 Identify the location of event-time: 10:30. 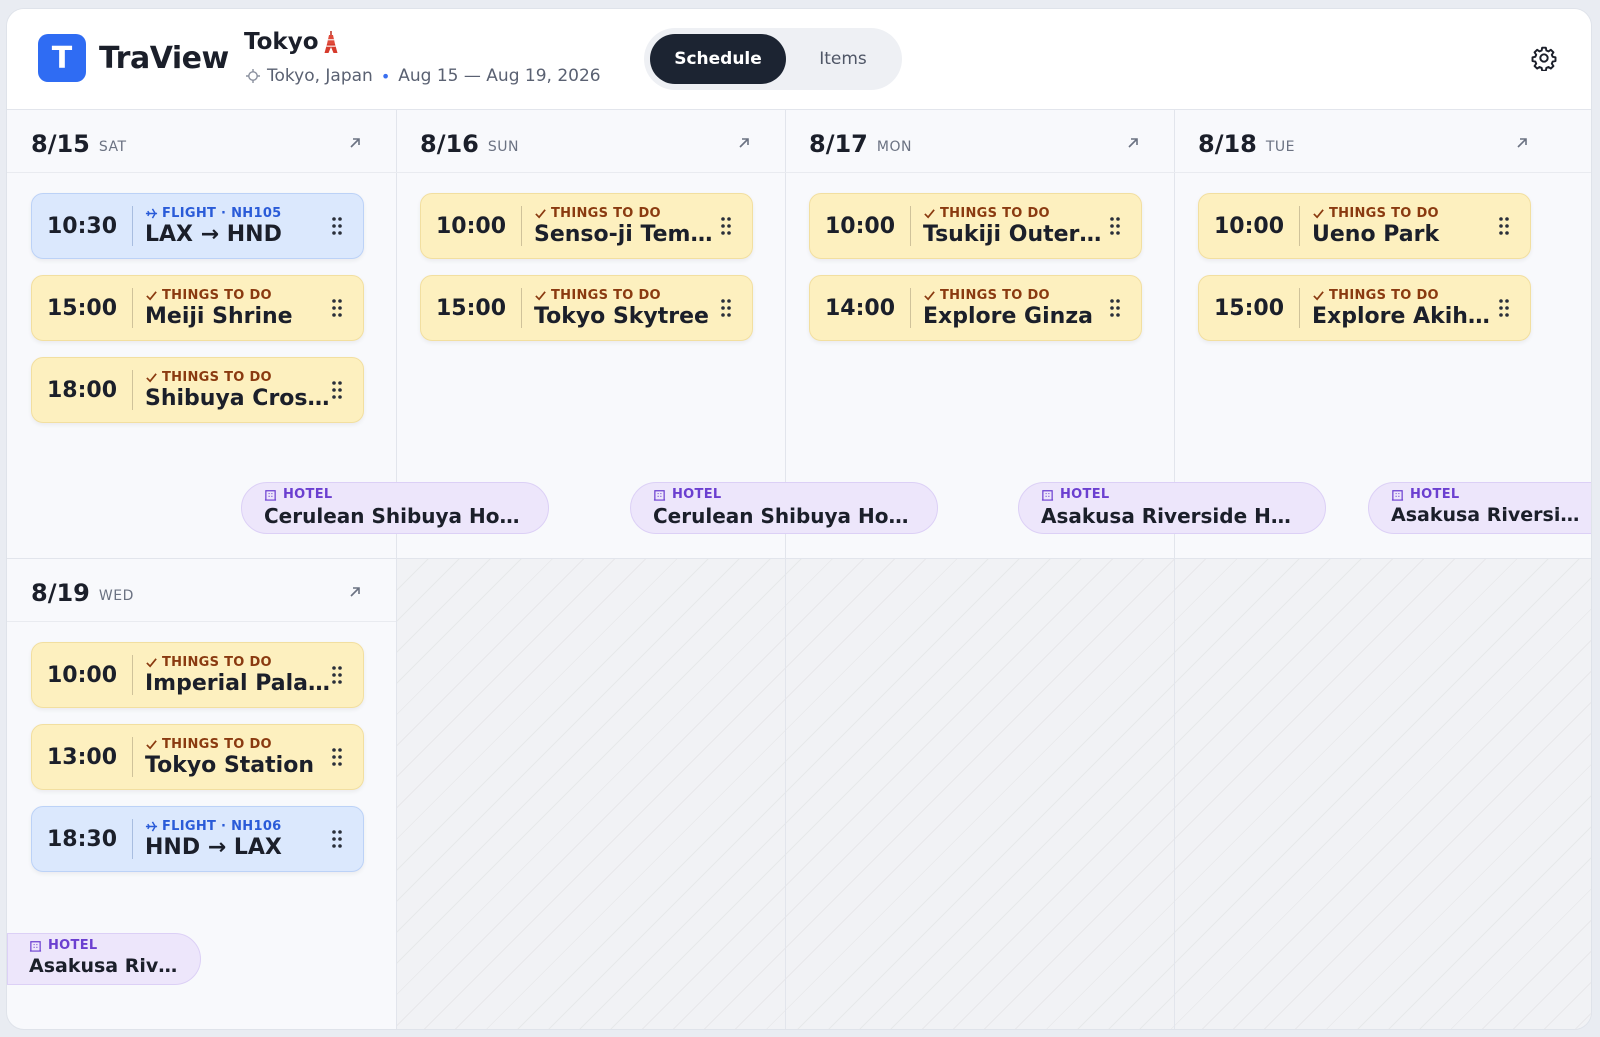
(82, 226).